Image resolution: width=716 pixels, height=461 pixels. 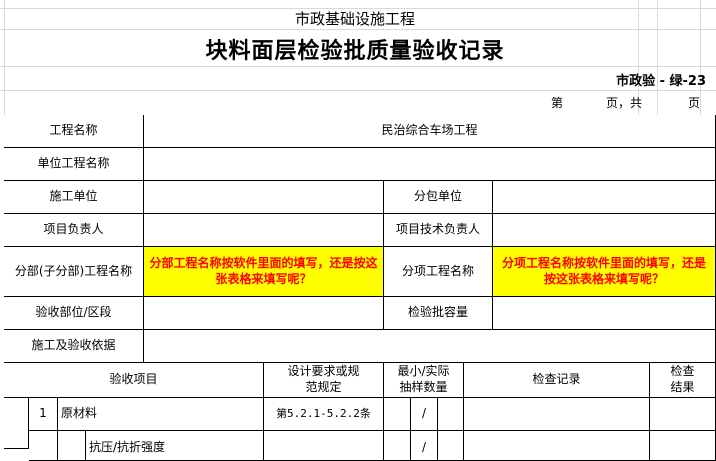 I want to click on row2-sample-min, so click(x=397, y=446).